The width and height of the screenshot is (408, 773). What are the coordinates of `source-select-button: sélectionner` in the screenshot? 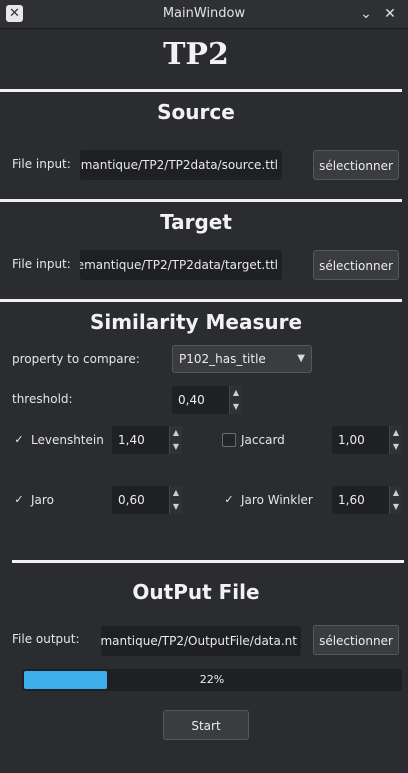 It's located at (356, 165).